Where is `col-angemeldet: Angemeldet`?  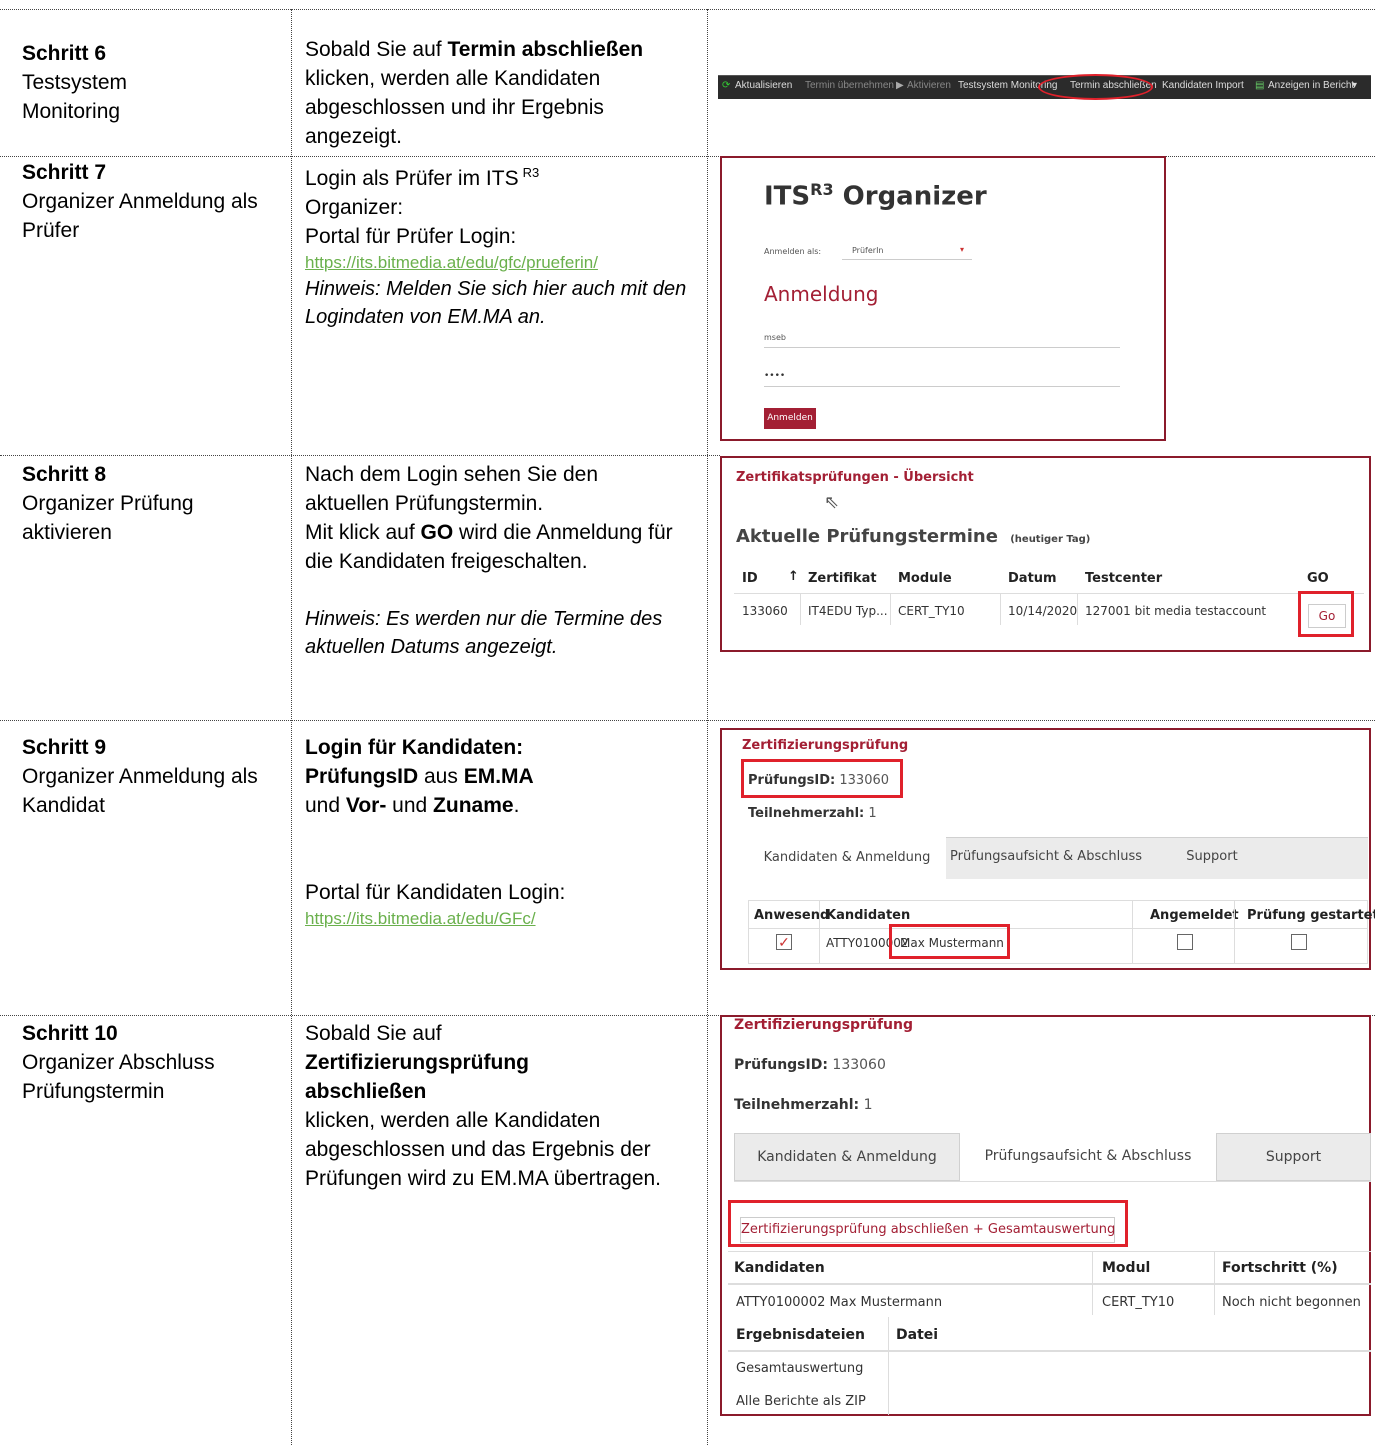 col-angemeldet: Angemeldet is located at coordinates (1194, 915).